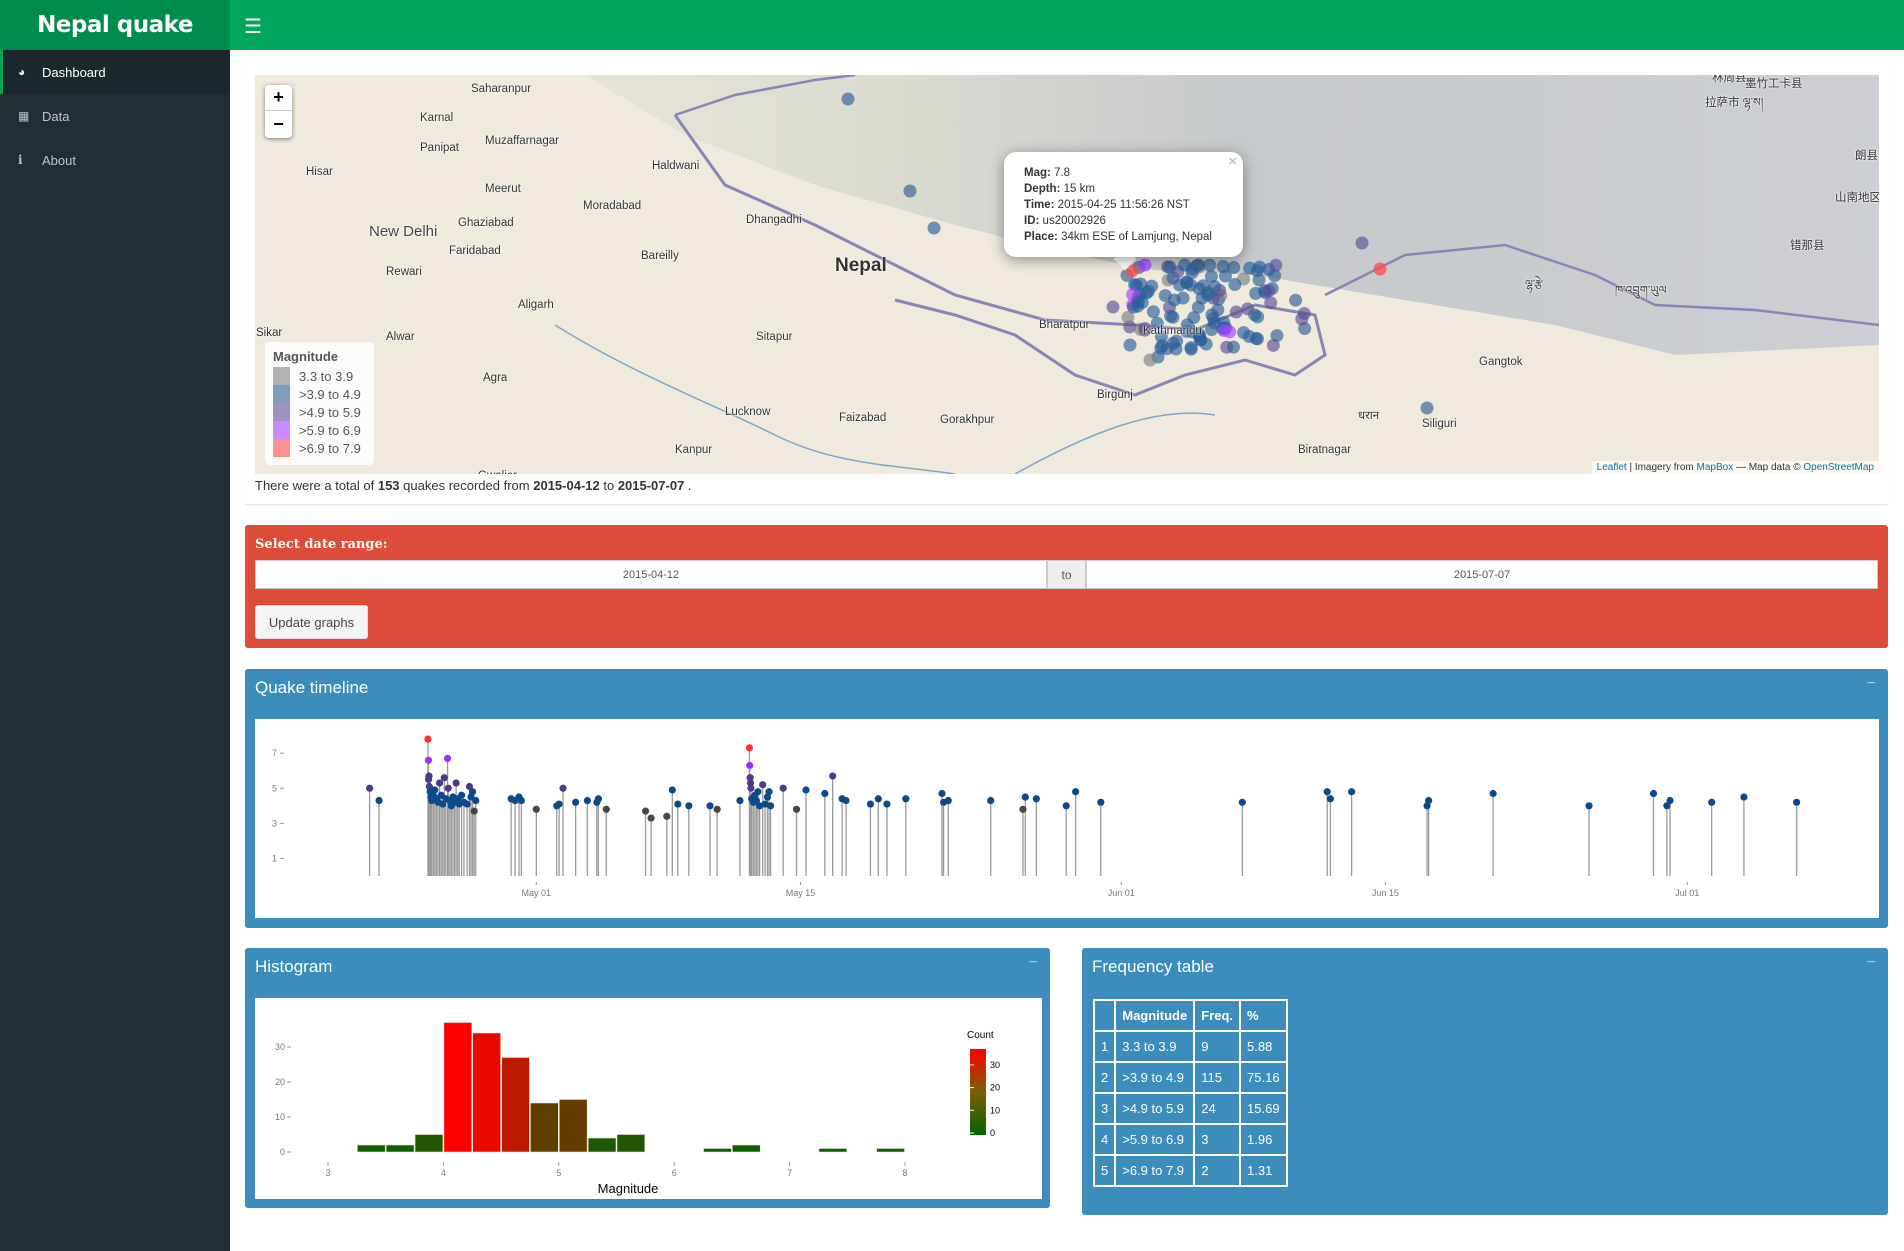 This screenshot has width=1904, height=1251. Describe the element at coordinates (115, 72) in the screenshot. I see `sidebar-item-dashboard: ◕ Dashboard` at that location.